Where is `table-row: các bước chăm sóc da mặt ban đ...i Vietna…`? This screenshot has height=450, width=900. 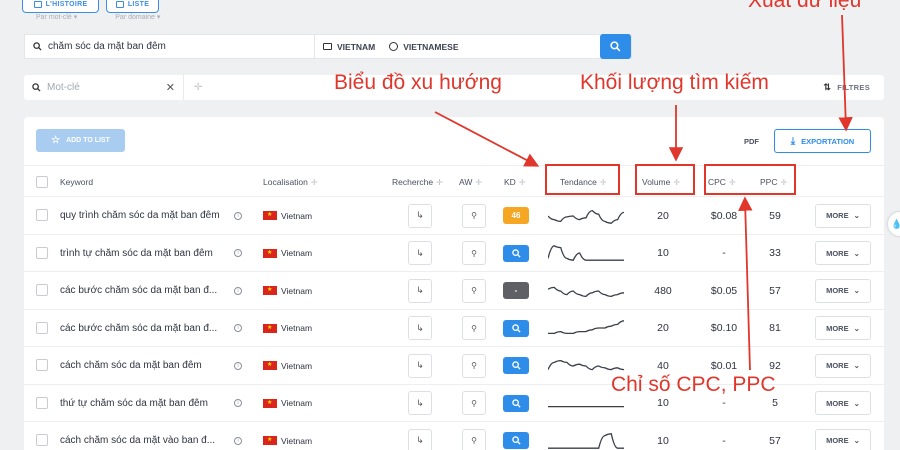
table-row: các bước chăm sóc da mặt ban đ...i Vietna… is located at coordinates (454, 329).